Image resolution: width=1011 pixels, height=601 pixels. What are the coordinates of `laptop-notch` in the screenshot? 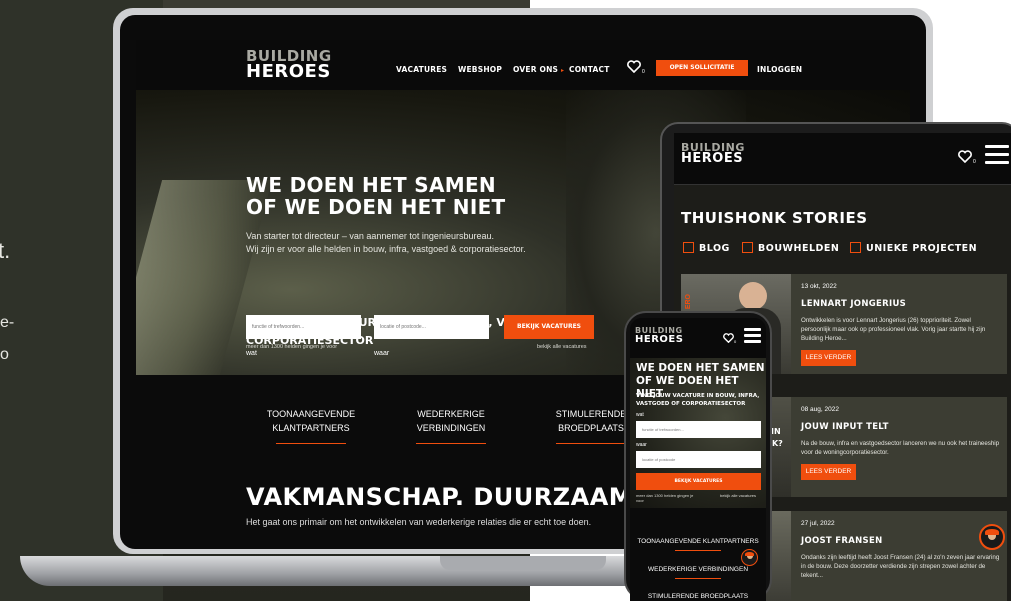 It's located at (523, 563).